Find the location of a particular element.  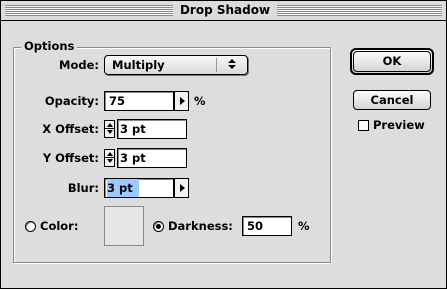

title-bar-stripes-left is located at coordinates (89, 10).